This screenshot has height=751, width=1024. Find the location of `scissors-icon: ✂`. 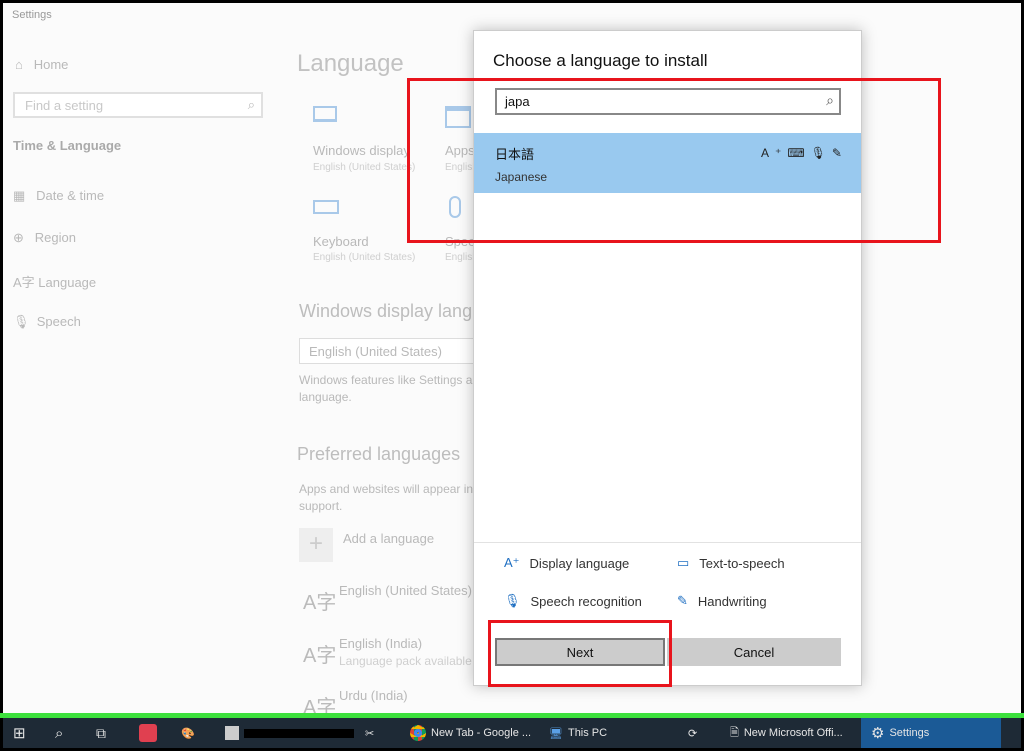

scissors-icon: ✂ is located at coordinates (370, 733).